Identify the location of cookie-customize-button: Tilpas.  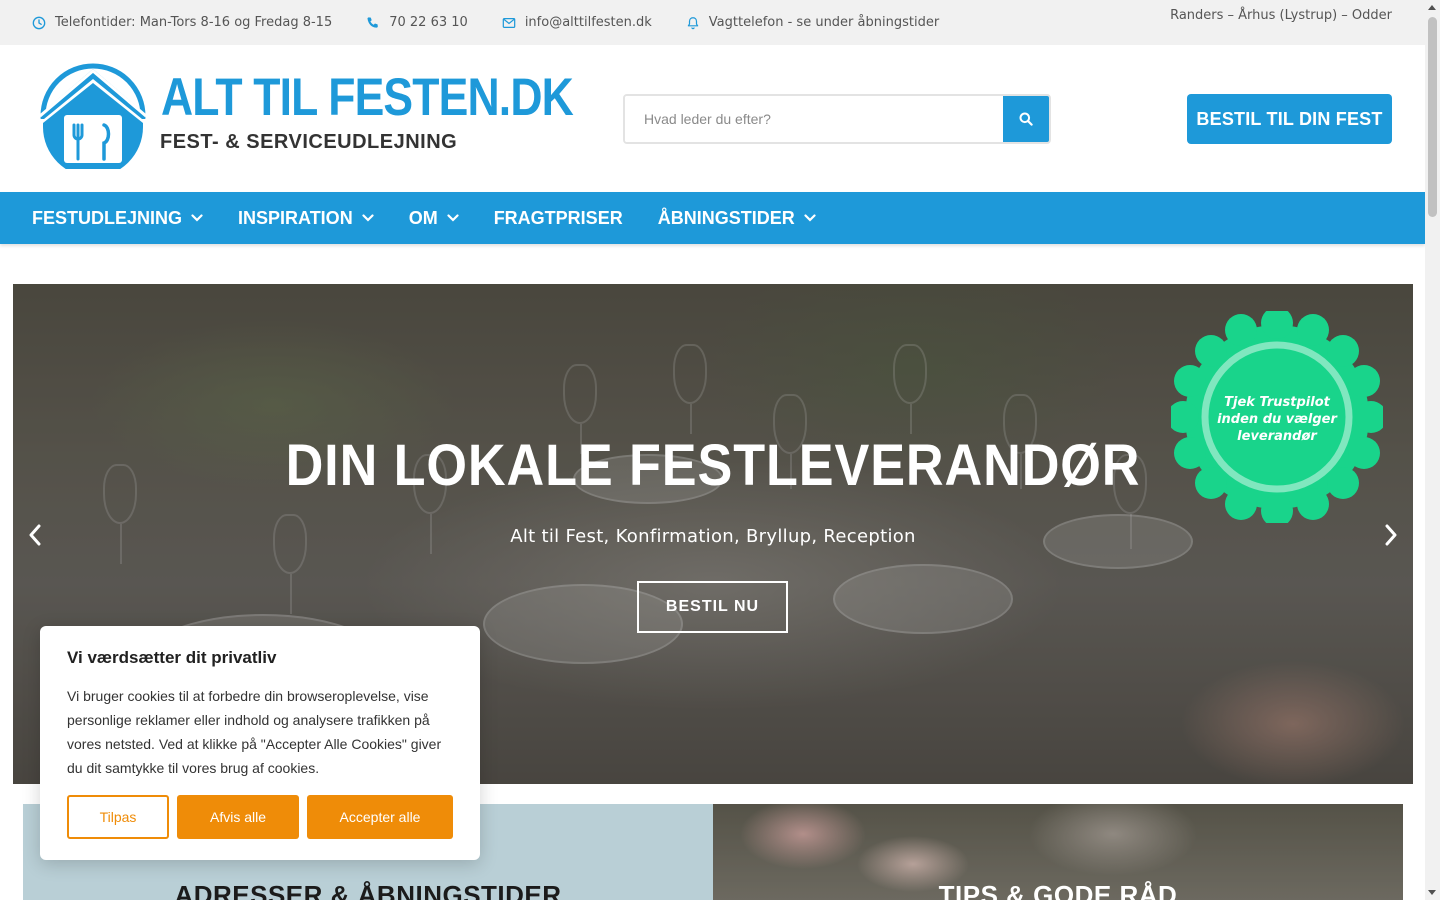
(118, 817).